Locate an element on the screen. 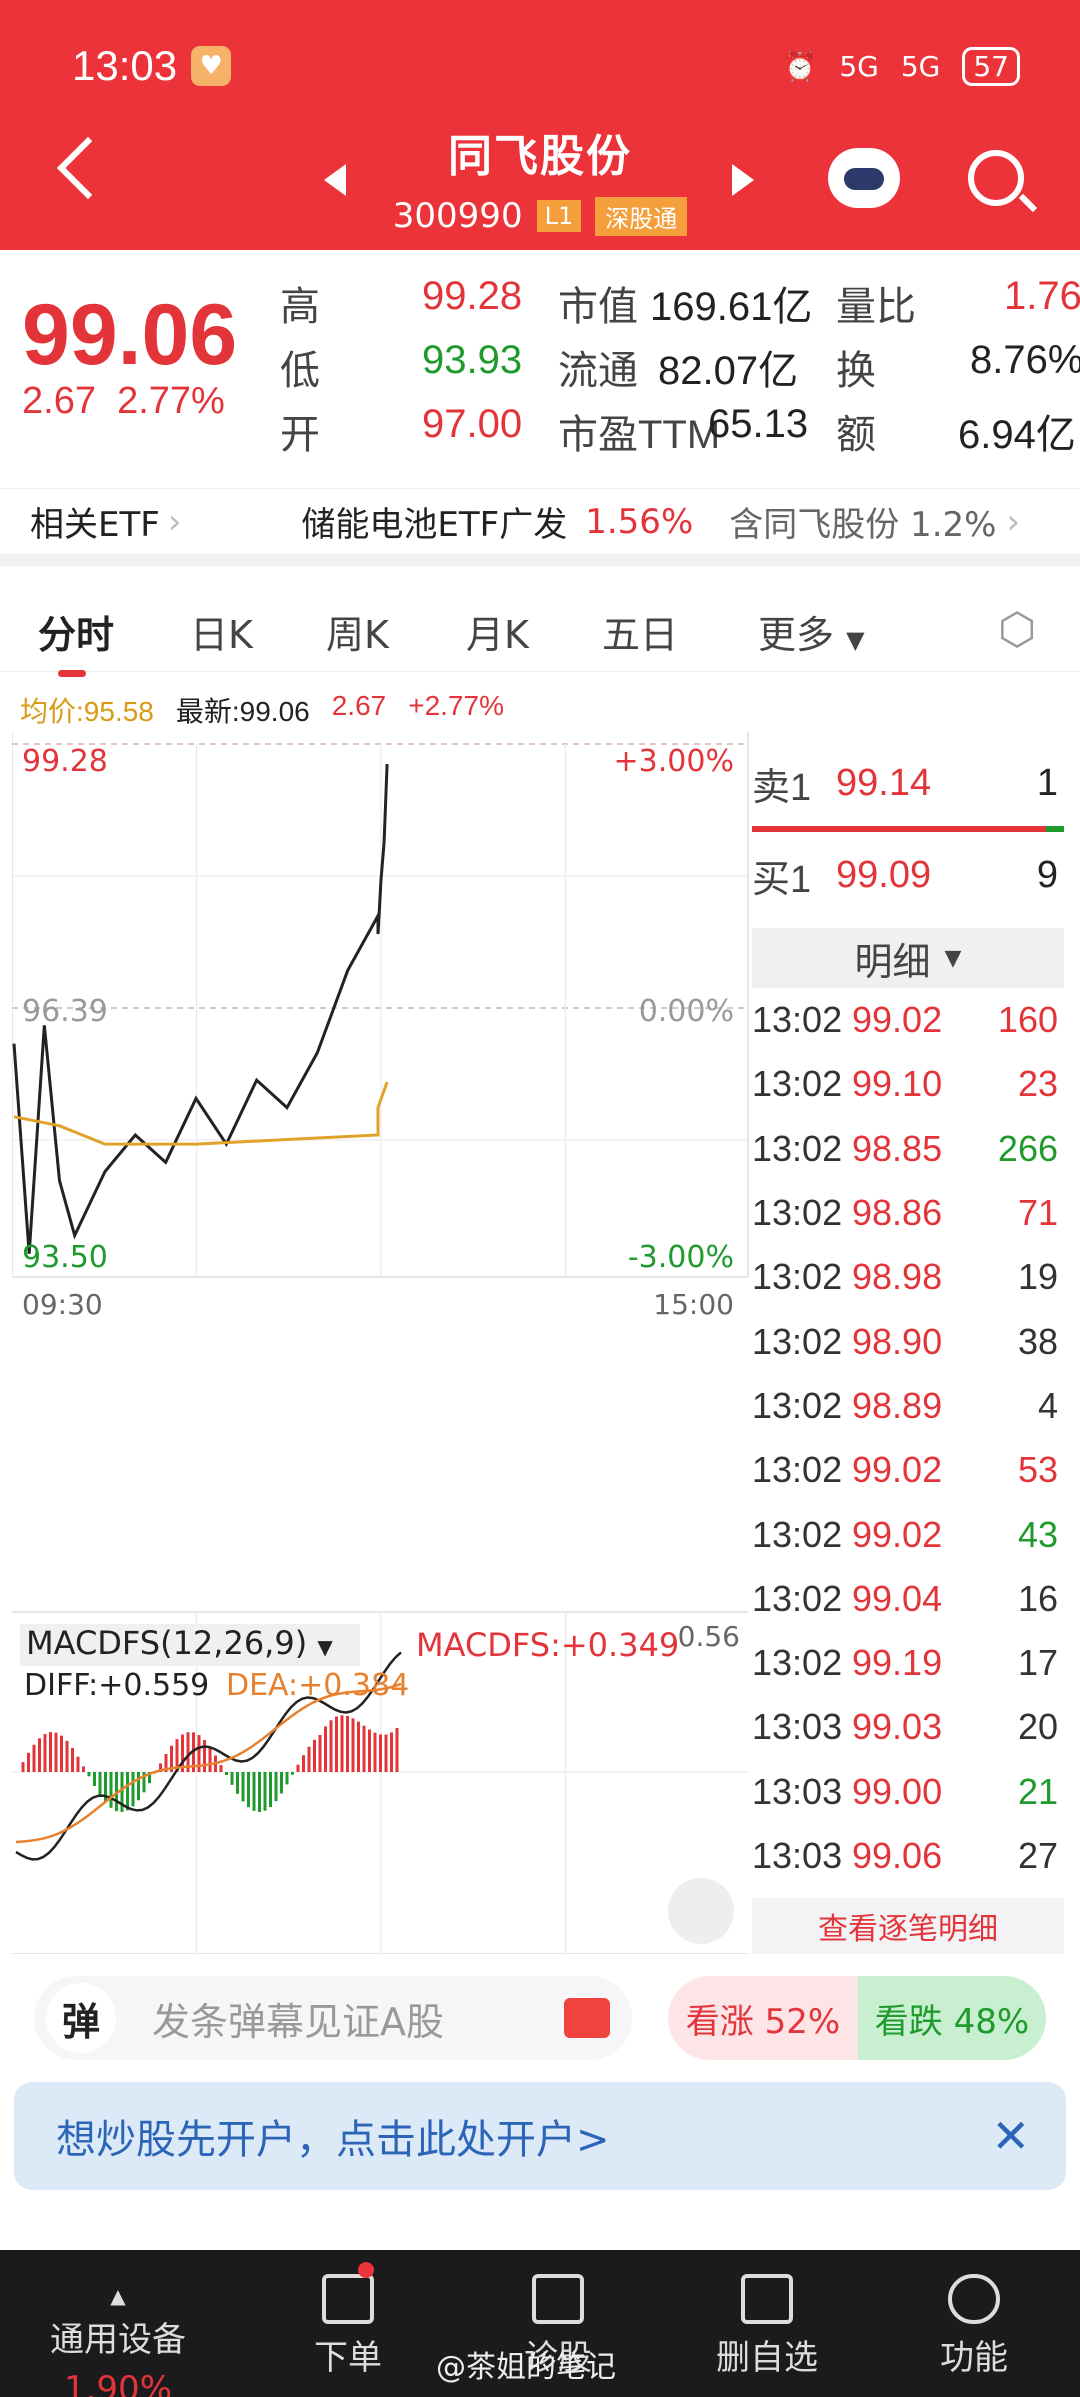 The image size is (1080, 2397). trade-price: 99.10 is located at coordinates (897, 1084).